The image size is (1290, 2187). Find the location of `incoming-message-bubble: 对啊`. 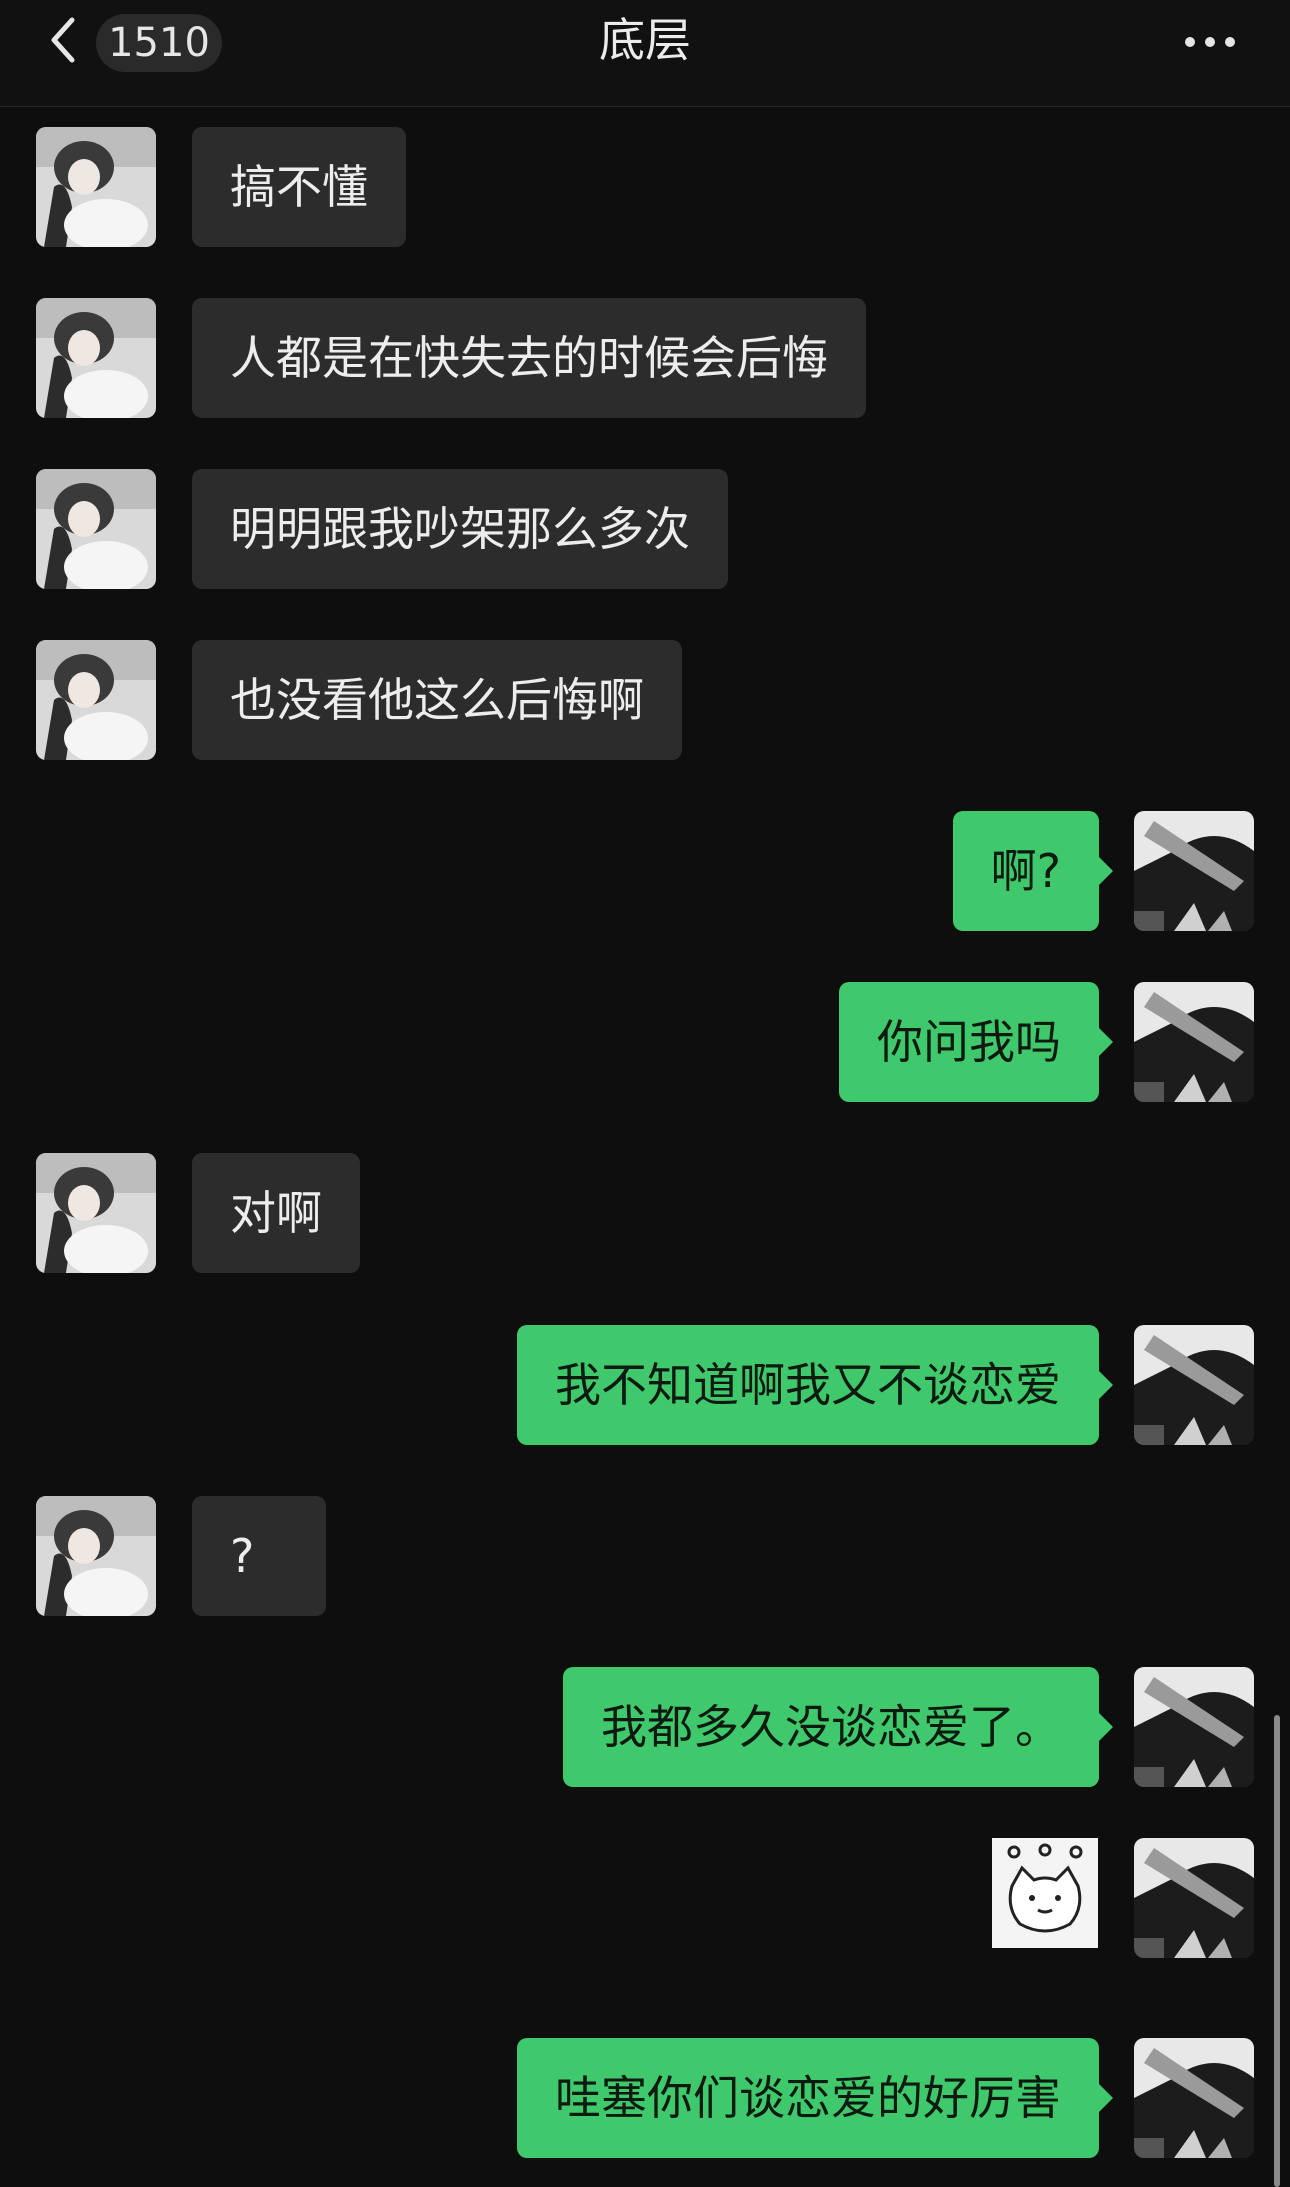

incoming-message-bubble: 对啊 is located at coordinates (276, 1213).